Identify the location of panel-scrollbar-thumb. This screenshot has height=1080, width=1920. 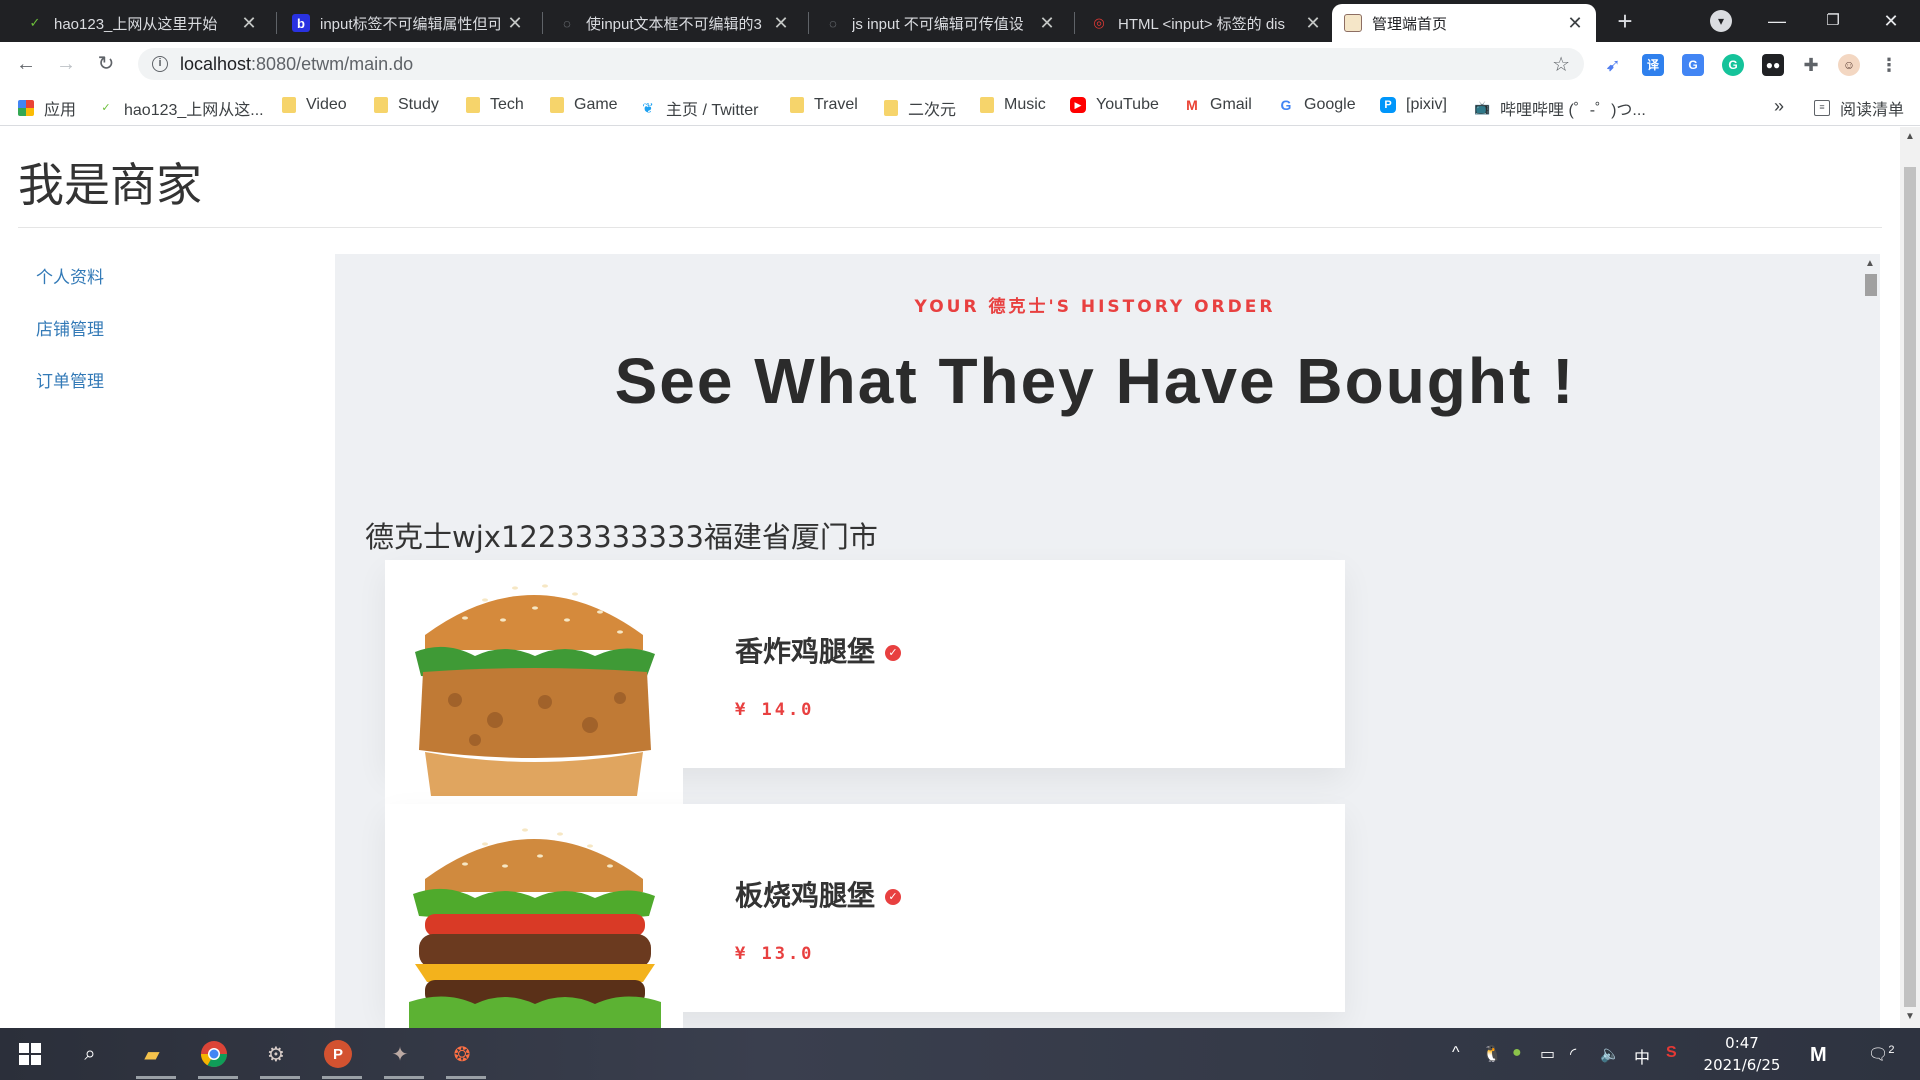
(1871, 285).